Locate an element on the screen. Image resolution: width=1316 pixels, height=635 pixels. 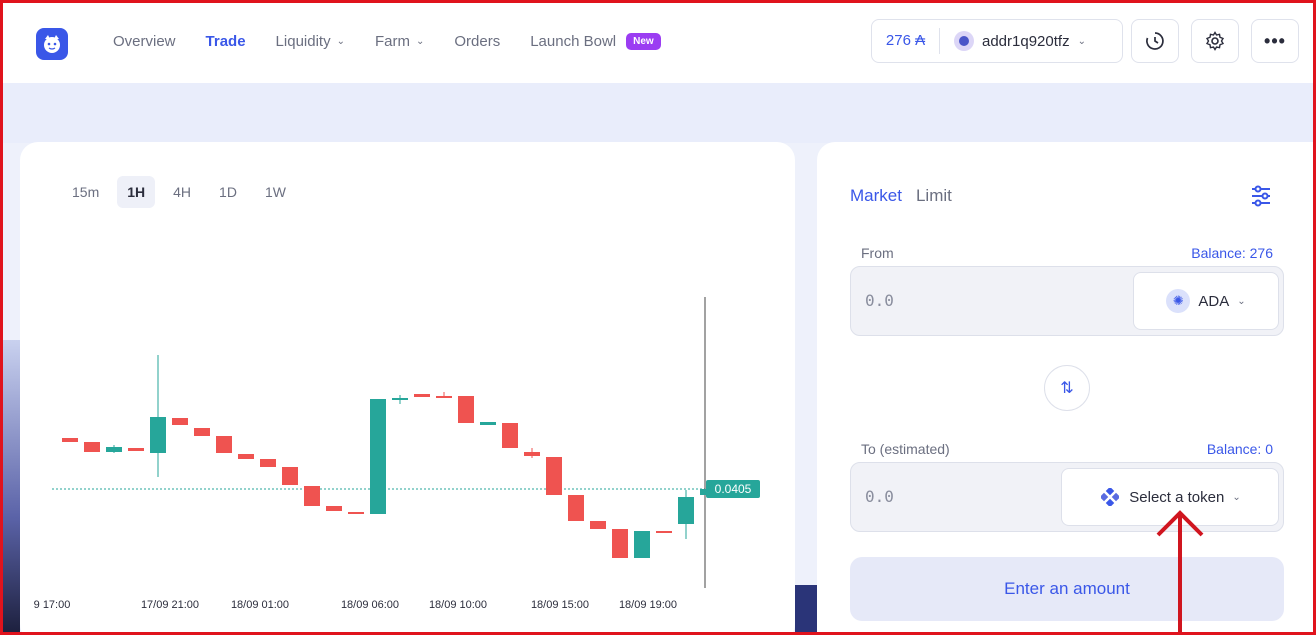
nav-trade: Trade is located at coordinates (226, 41).